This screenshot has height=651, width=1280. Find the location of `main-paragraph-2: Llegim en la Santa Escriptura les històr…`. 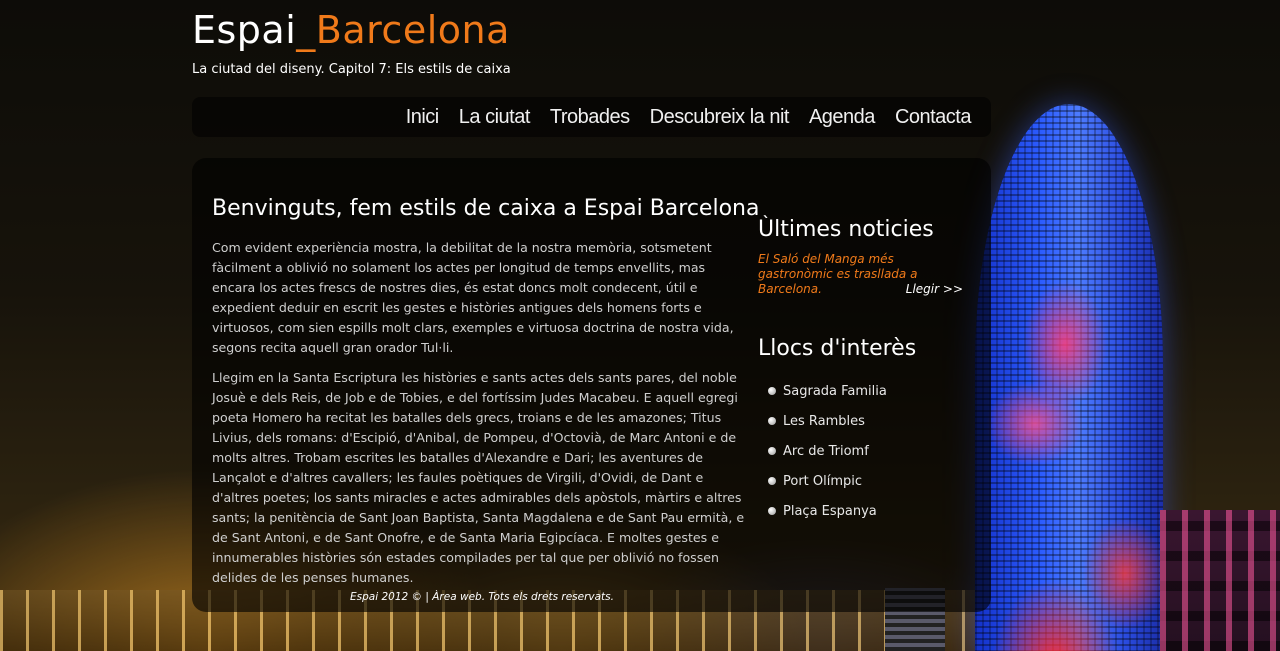

main-paragraph-2: Llegim en la Santa Escriptura les històr… is located at coordinates (478, 477).